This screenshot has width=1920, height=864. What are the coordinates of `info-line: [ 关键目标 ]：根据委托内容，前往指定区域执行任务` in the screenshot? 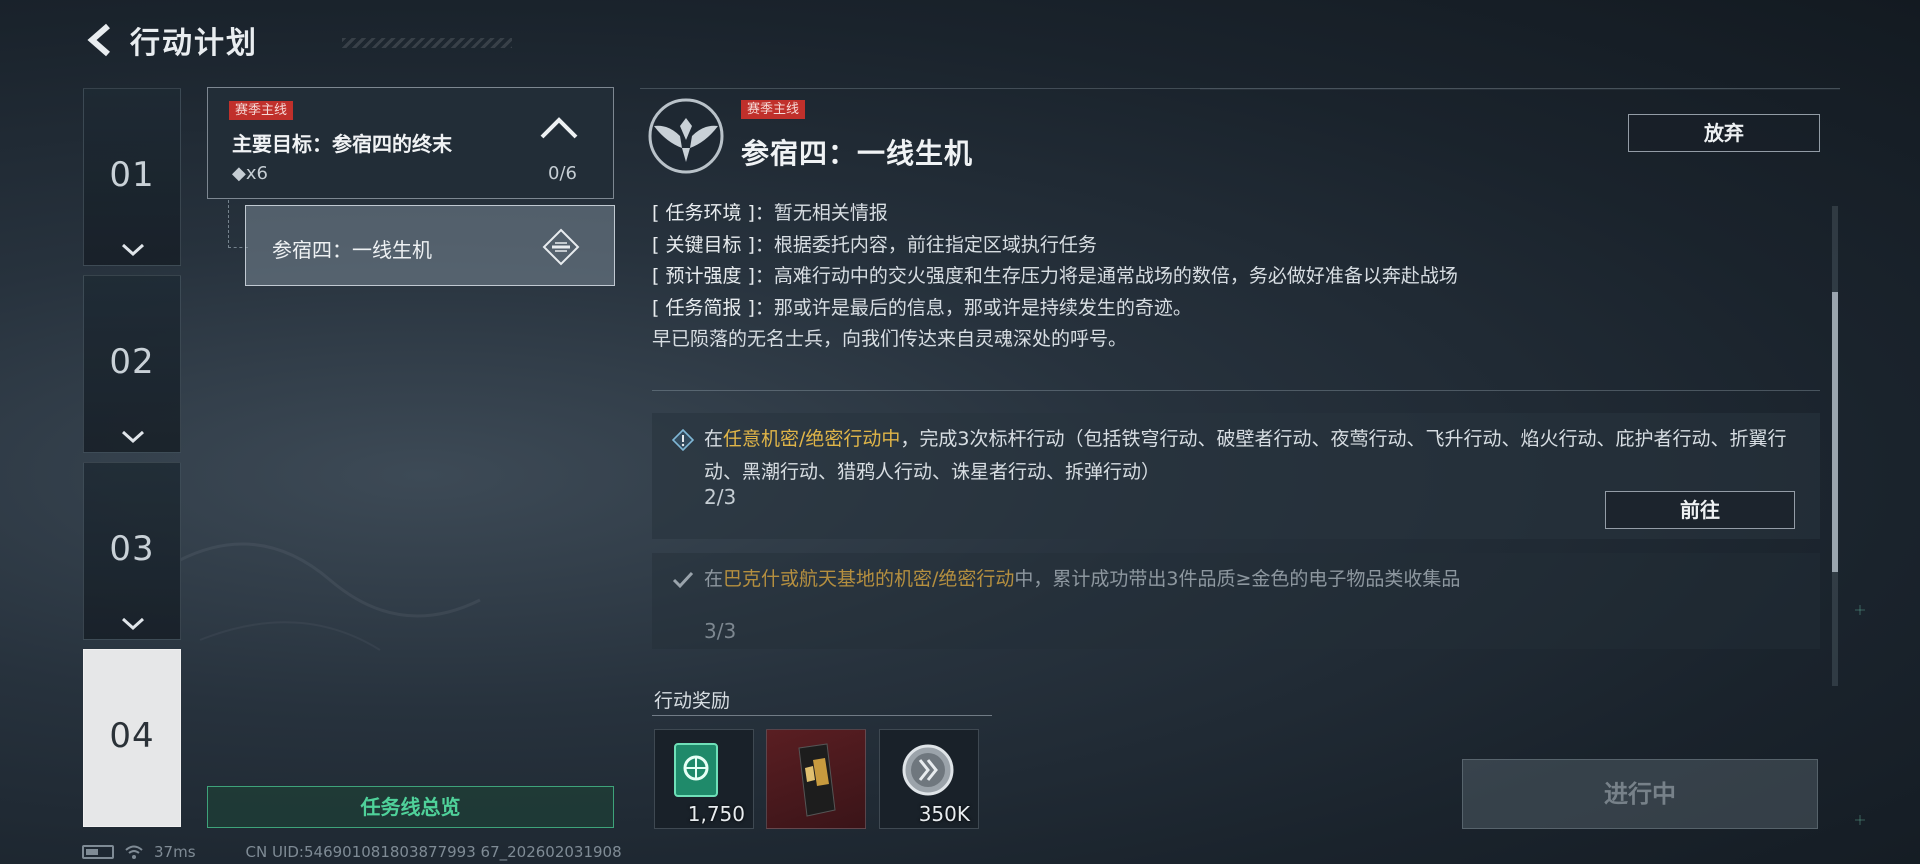 It's located at (1227, 246).